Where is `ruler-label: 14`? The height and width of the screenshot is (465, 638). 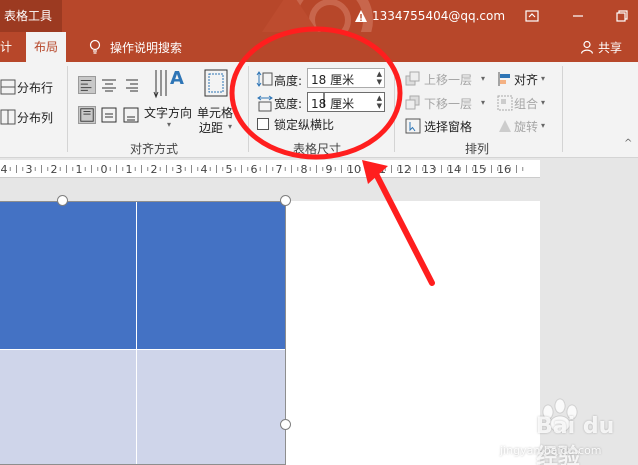 ruler-label: 14 is located at coordinates (454, 169).